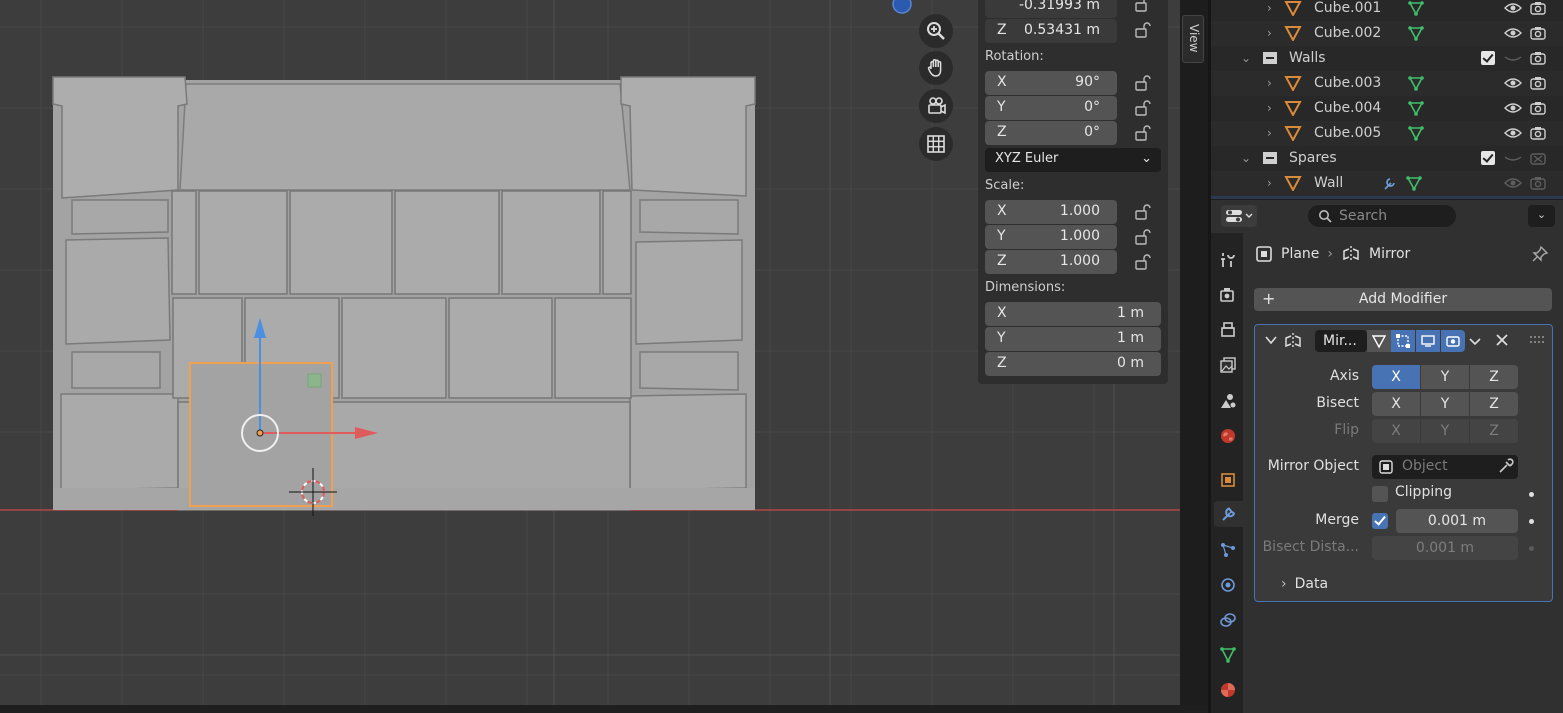 The width and height of the screenshot is (1563, 713). What do you see at coordinates (1228, 655) in the screenshot?
I see `mesh-data-icon` at bounding box center [1228, 655].